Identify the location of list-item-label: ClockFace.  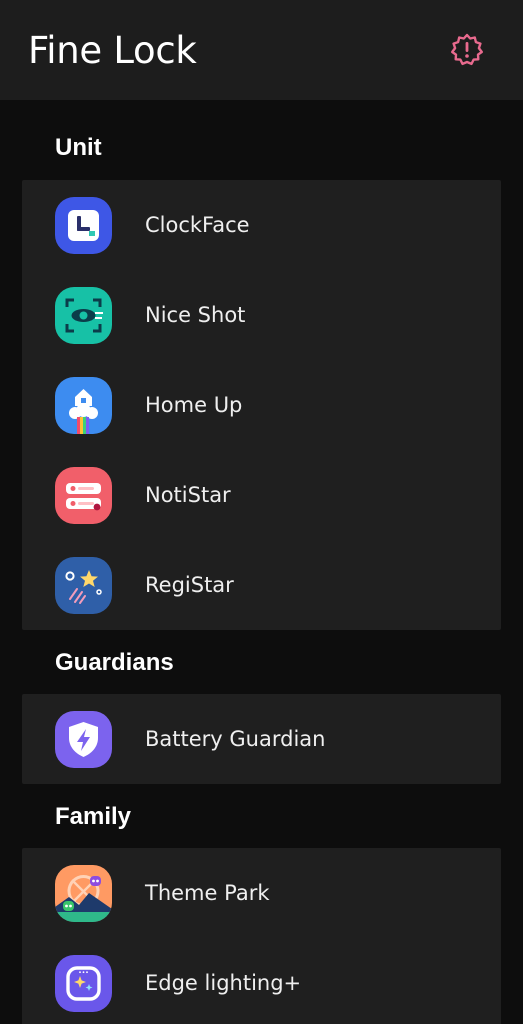
(197, 225).